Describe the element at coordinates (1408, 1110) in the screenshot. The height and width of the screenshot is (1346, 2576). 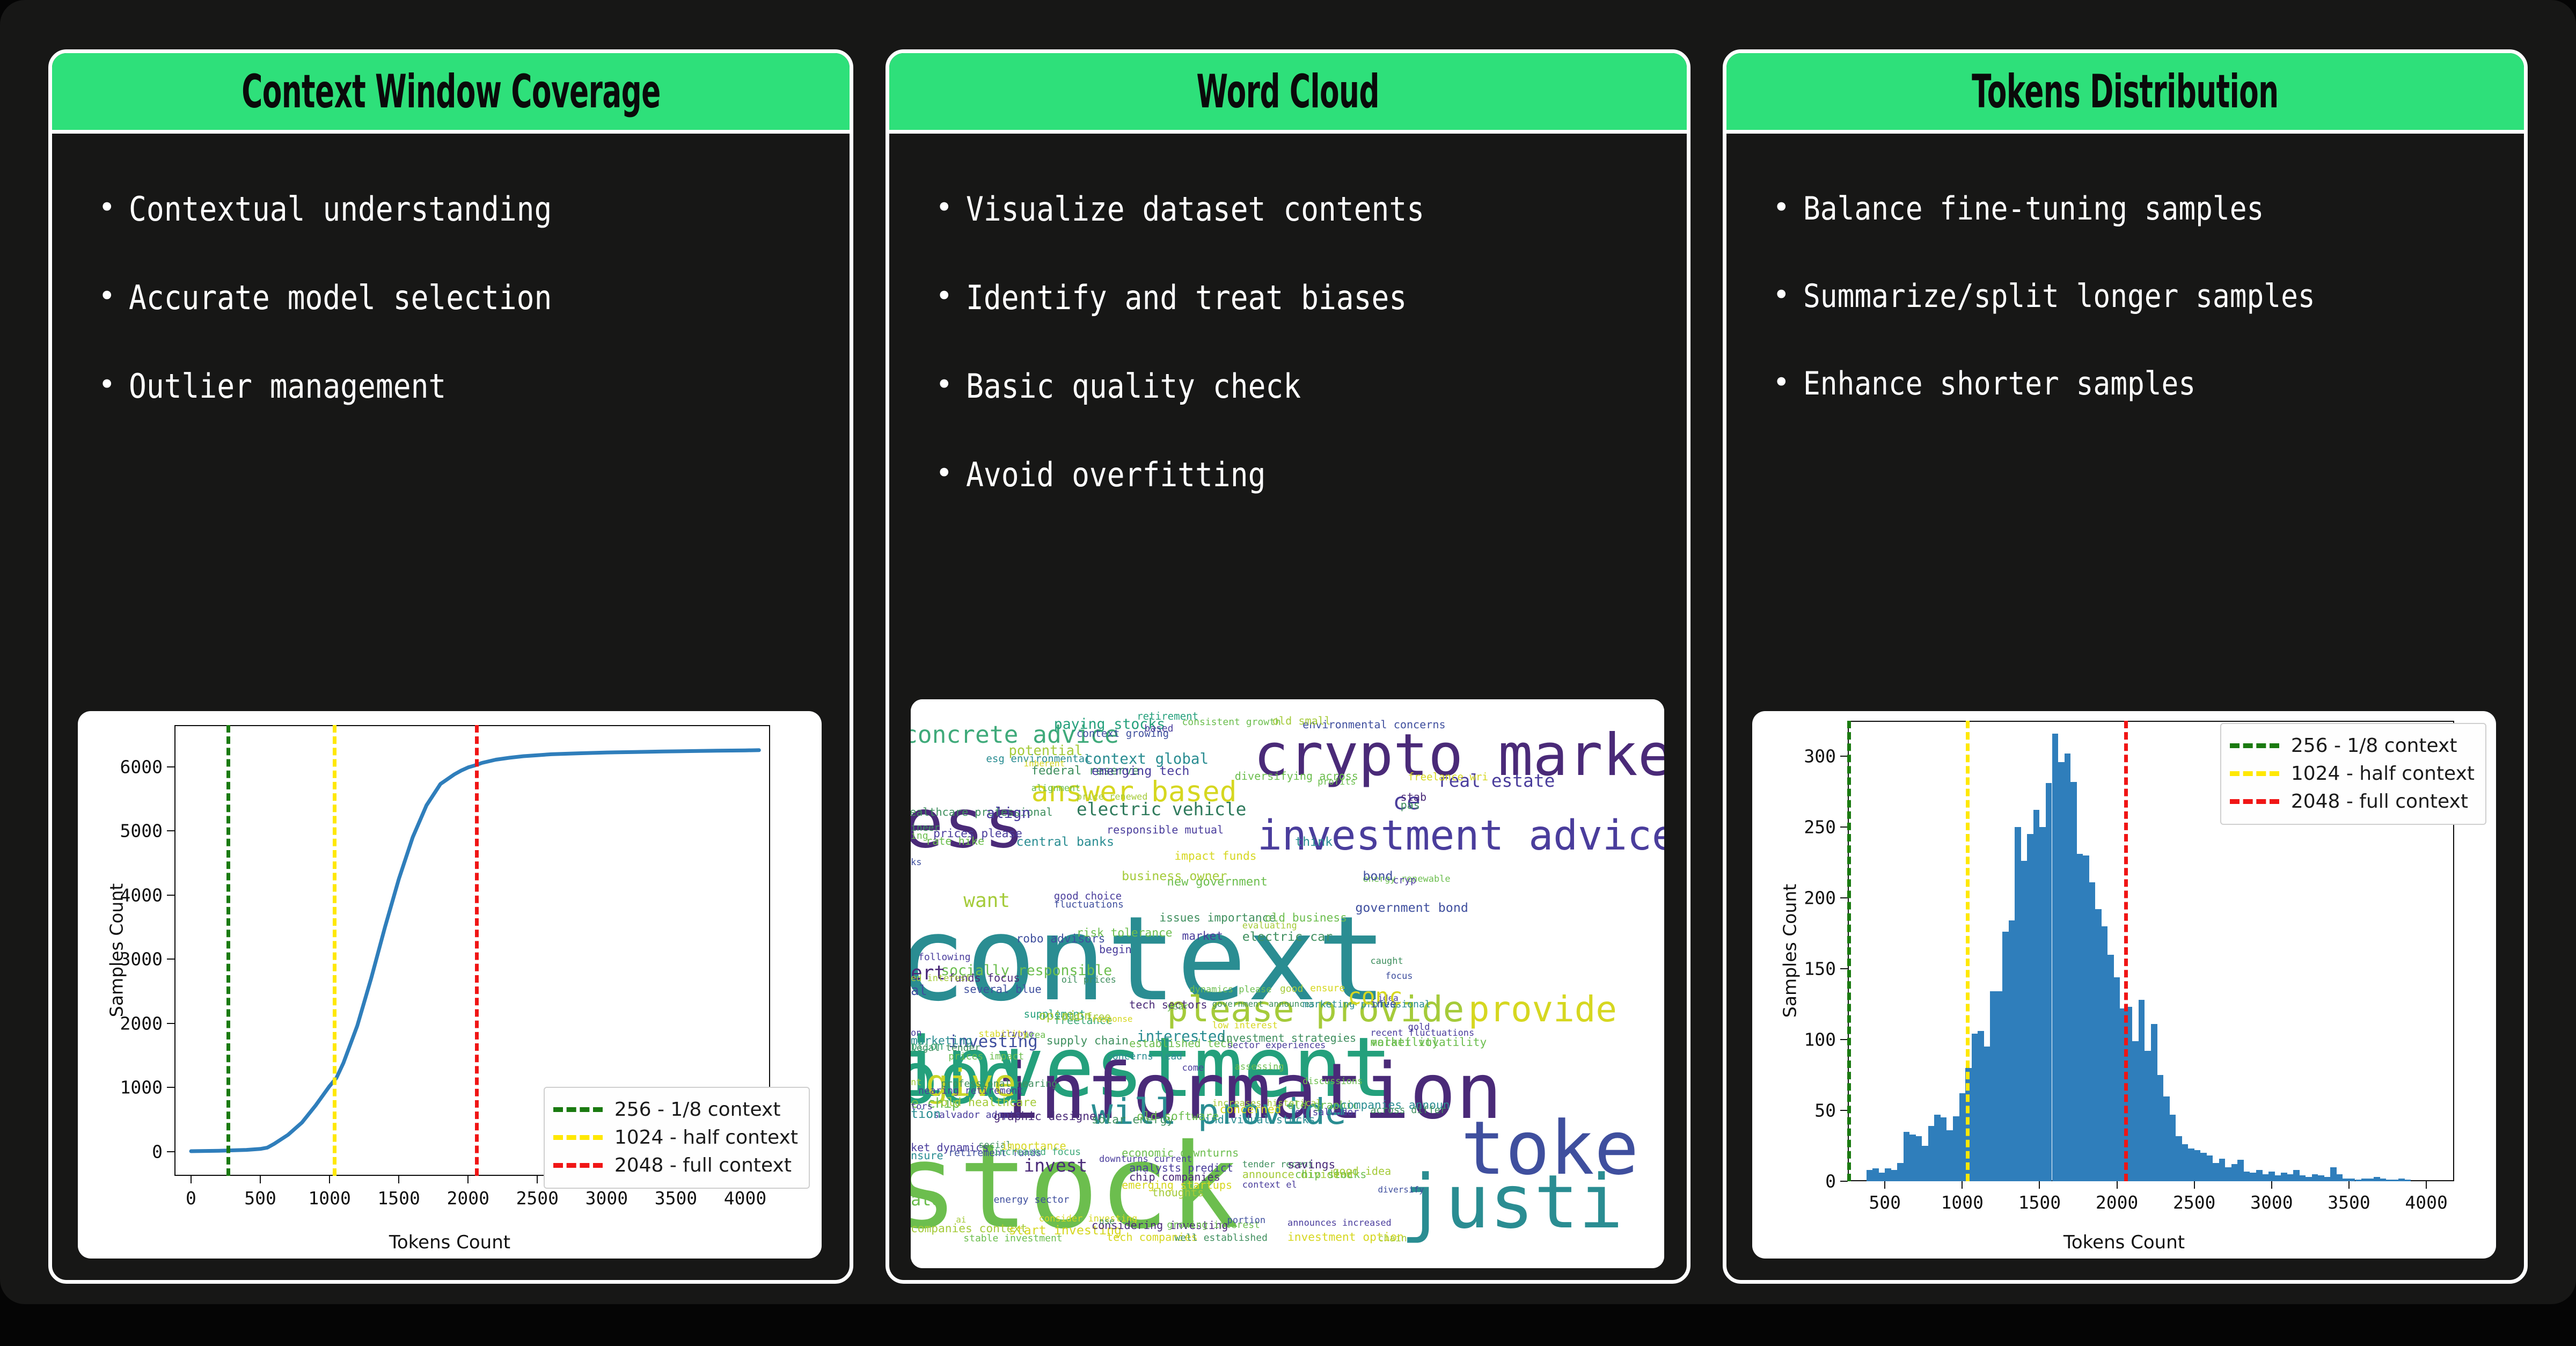
I see `word-cloud-word: across differ` at that location.